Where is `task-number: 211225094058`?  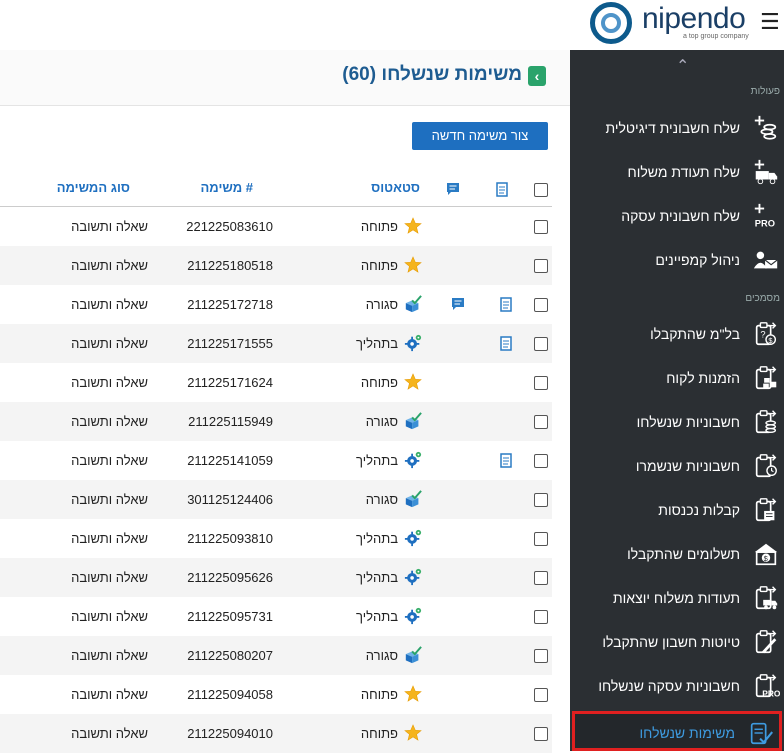
task-number: 211225094058 is located at coordinates (230, 694).